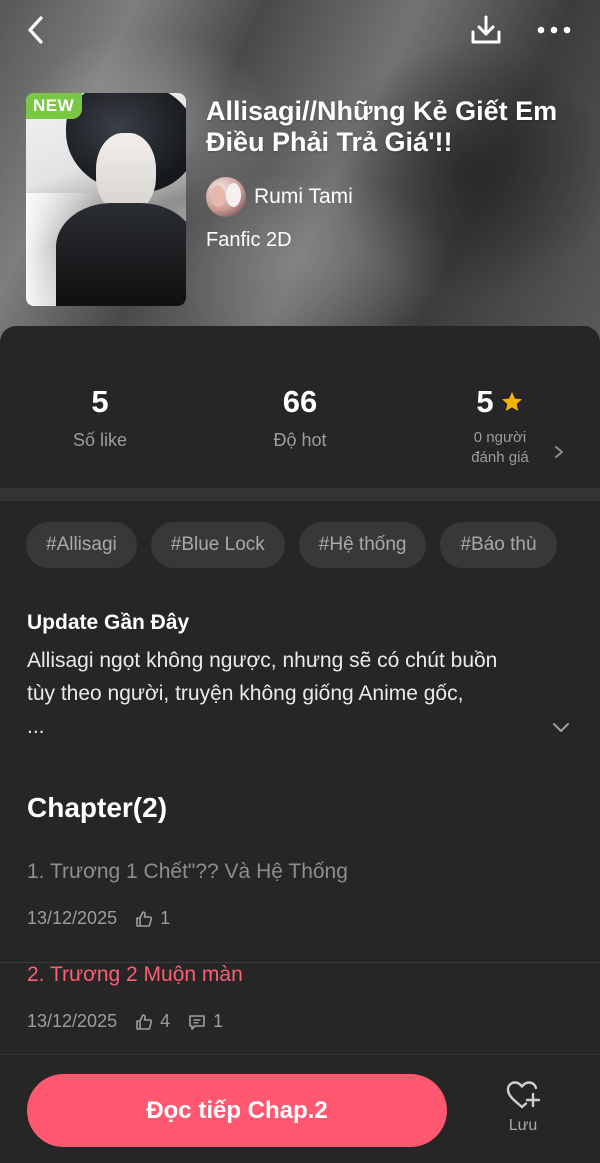  What do you see at coordinates (300, 1014) in the screenshot?
I see `chapter-item: 2. Trương 2 Muộn màn 13/12/2025 4 1` at bounding box center [300, 1014].